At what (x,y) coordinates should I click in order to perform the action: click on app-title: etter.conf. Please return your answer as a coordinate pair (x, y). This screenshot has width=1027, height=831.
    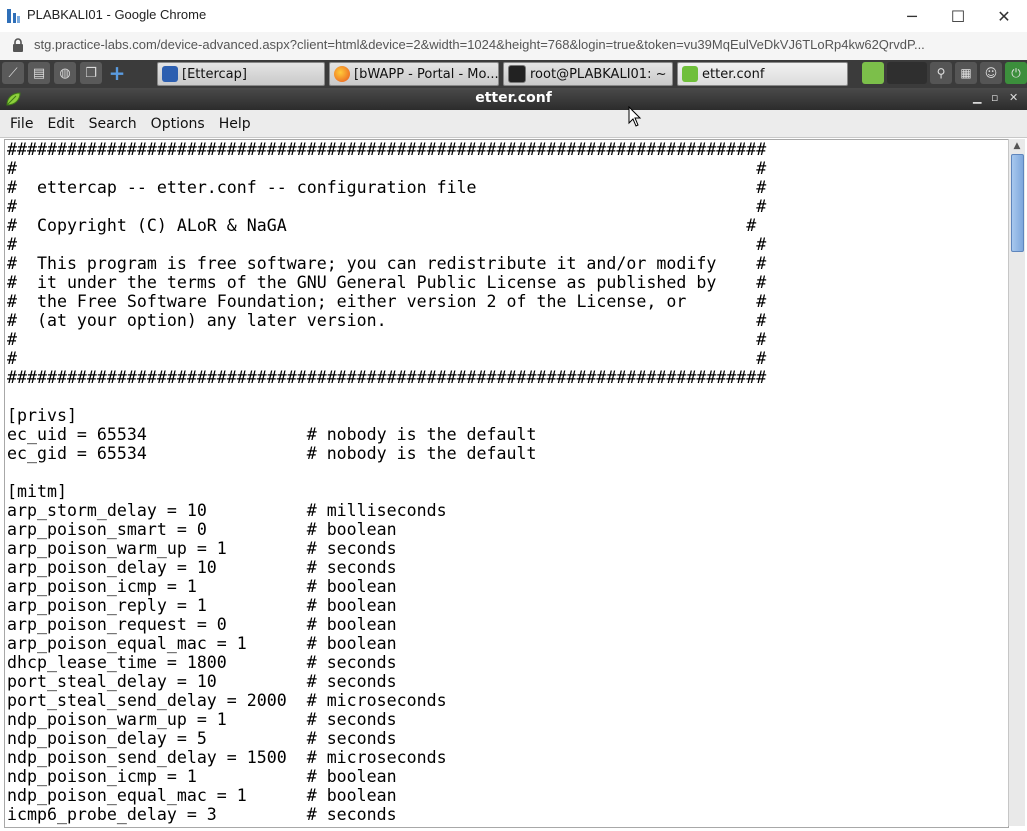
    Looking at the image, I should click on (513, 98).